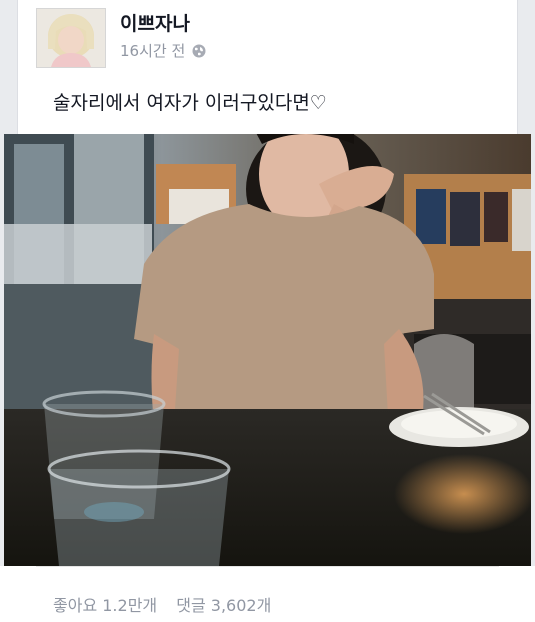 This screenshot has width=535, height=622. I want to click on post-footer: 좋아요 1.2만개 댓글 3,602개, so click(267, 594).